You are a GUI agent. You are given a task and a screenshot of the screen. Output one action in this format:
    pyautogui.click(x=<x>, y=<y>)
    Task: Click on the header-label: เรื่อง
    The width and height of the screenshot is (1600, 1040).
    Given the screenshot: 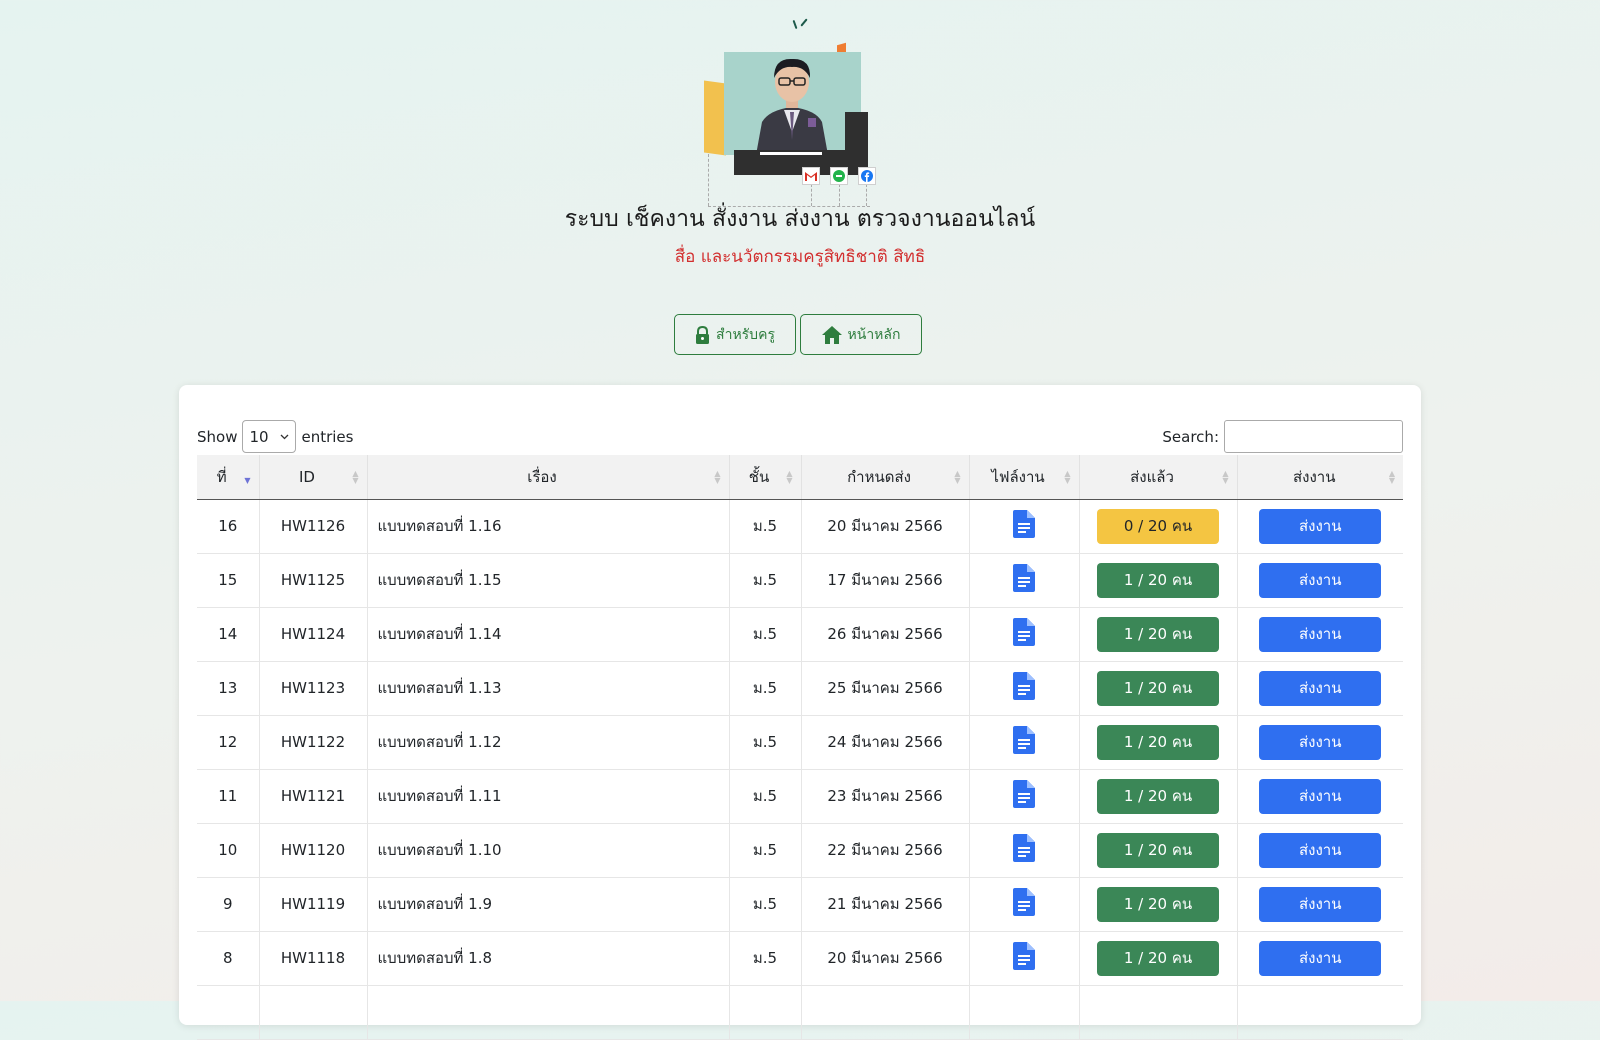 What is the action you would take?
    pyautogui.click(x=542, y=476)
    